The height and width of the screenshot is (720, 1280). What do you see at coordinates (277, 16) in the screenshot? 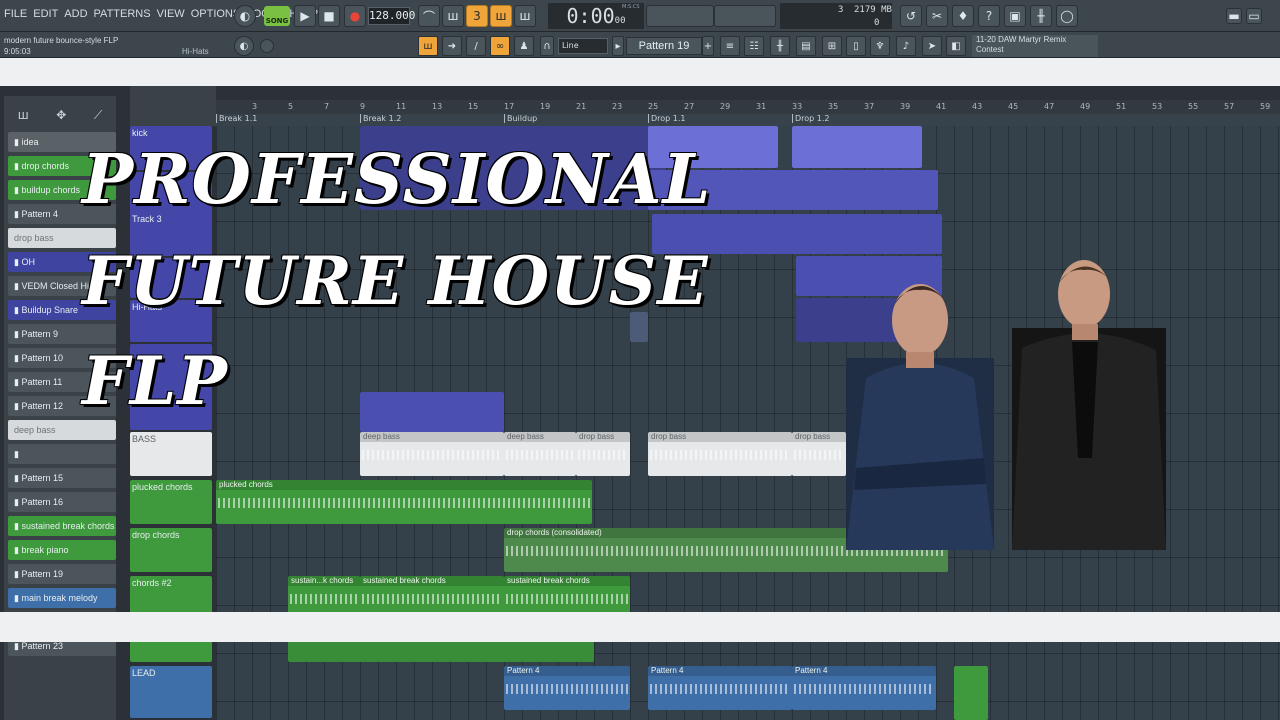
I see `pattern-song-toggle: SONG` at bounding box center [277, 16].